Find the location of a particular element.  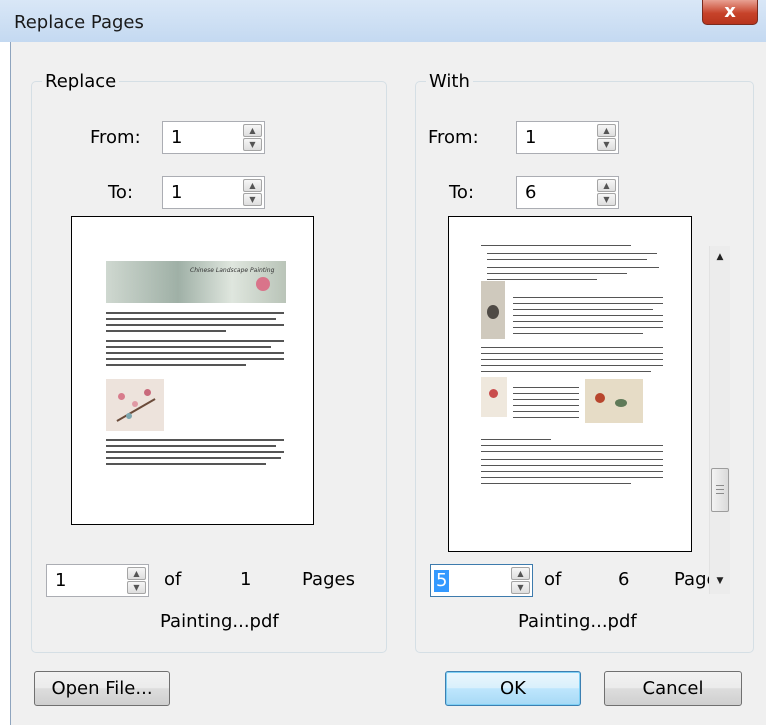

with-page-preview is located at coordinates (570, 384).